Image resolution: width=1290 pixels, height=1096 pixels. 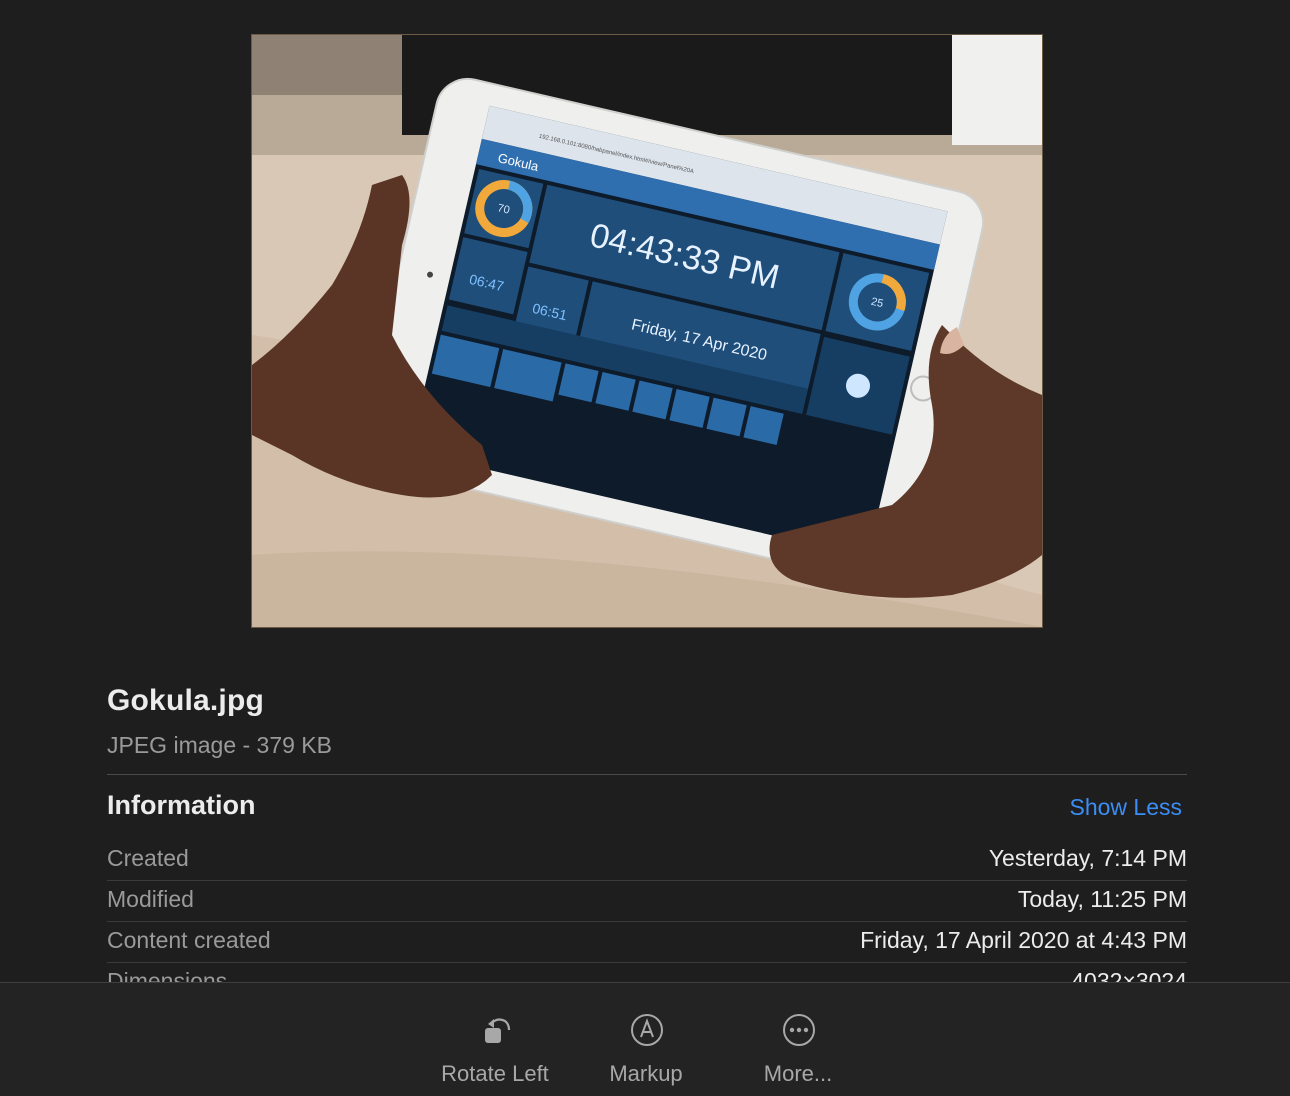 I want to click on rotate-left-button: Rotate Left, so click(x=495, y=1039).